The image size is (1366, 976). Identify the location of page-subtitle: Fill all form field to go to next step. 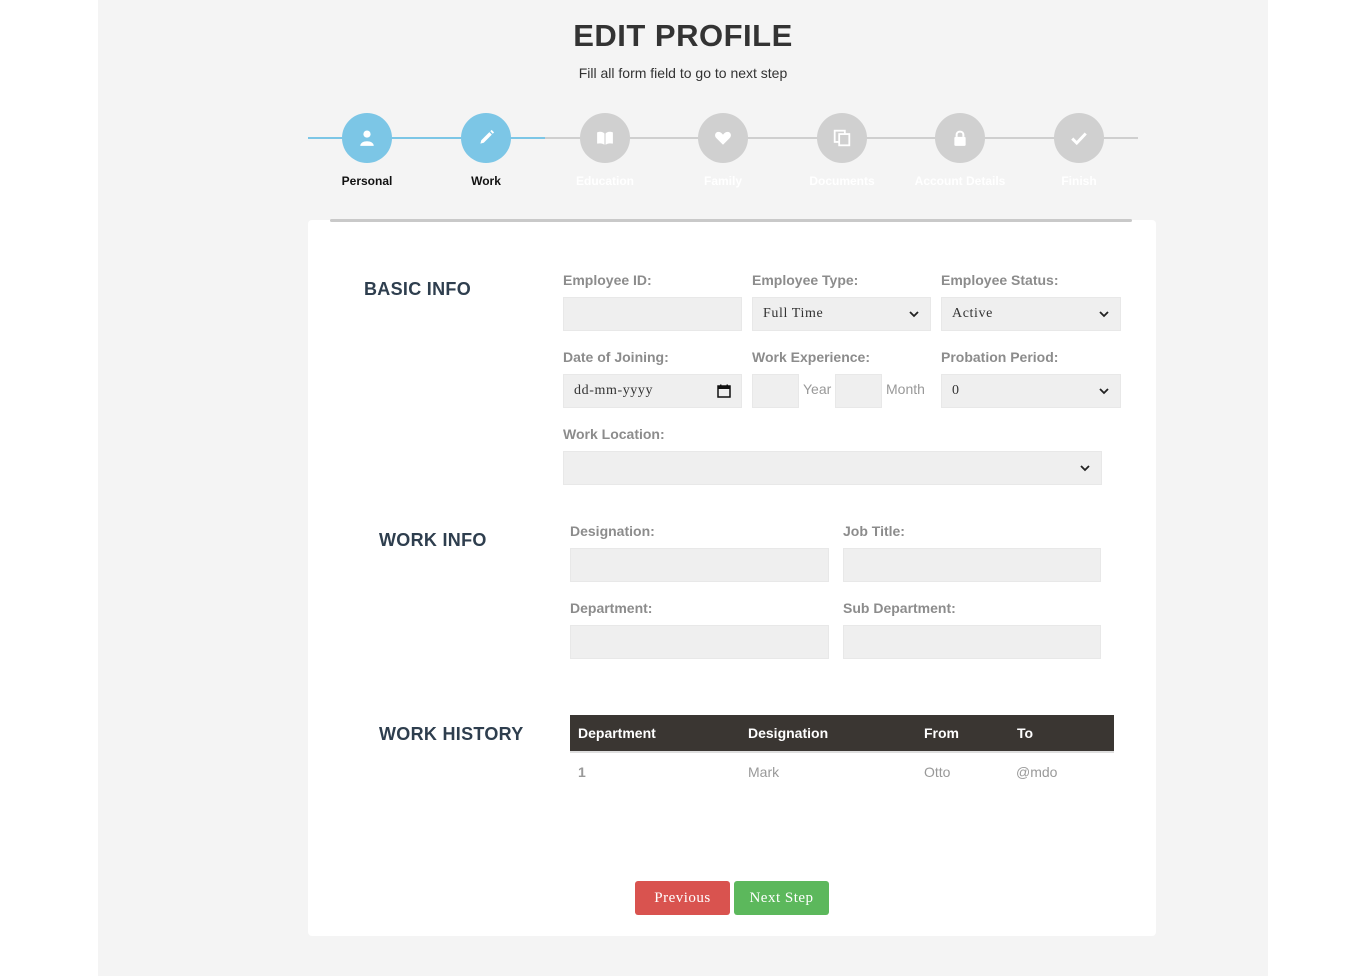
(683, 73).